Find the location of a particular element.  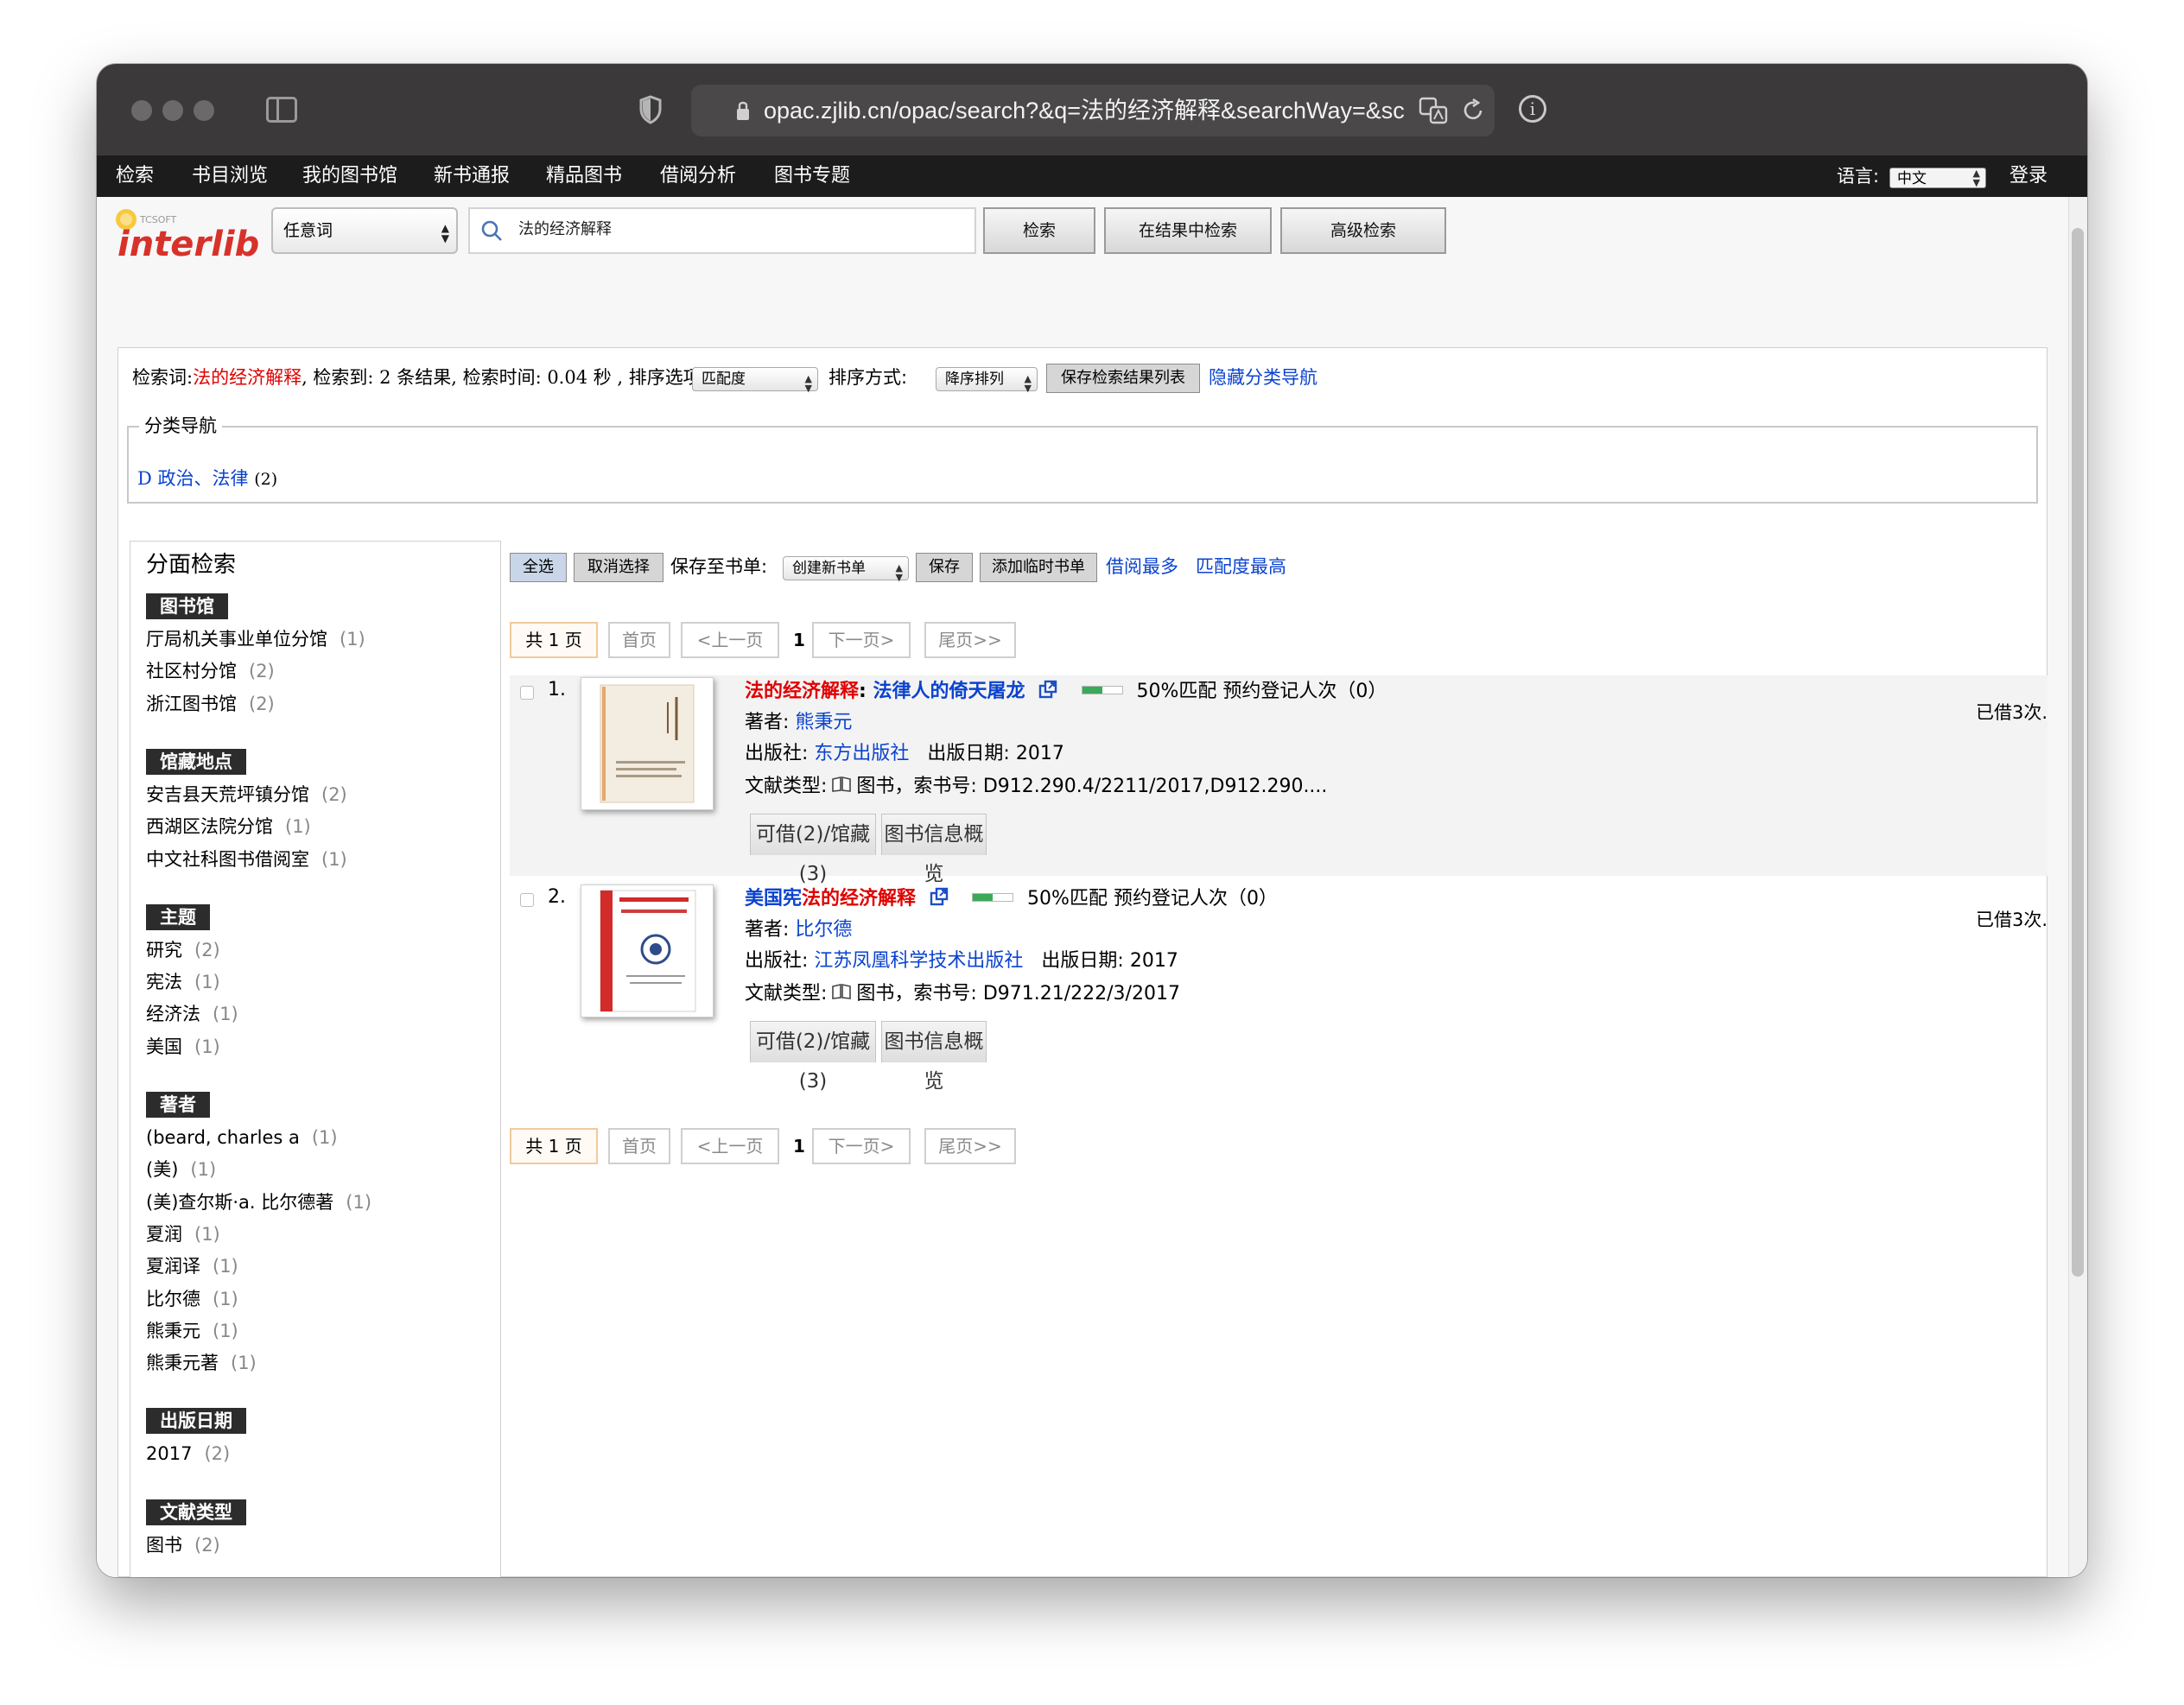

publisher-link: 江苏凤凰科学技术出版社 is located at coordinates (918, 961).